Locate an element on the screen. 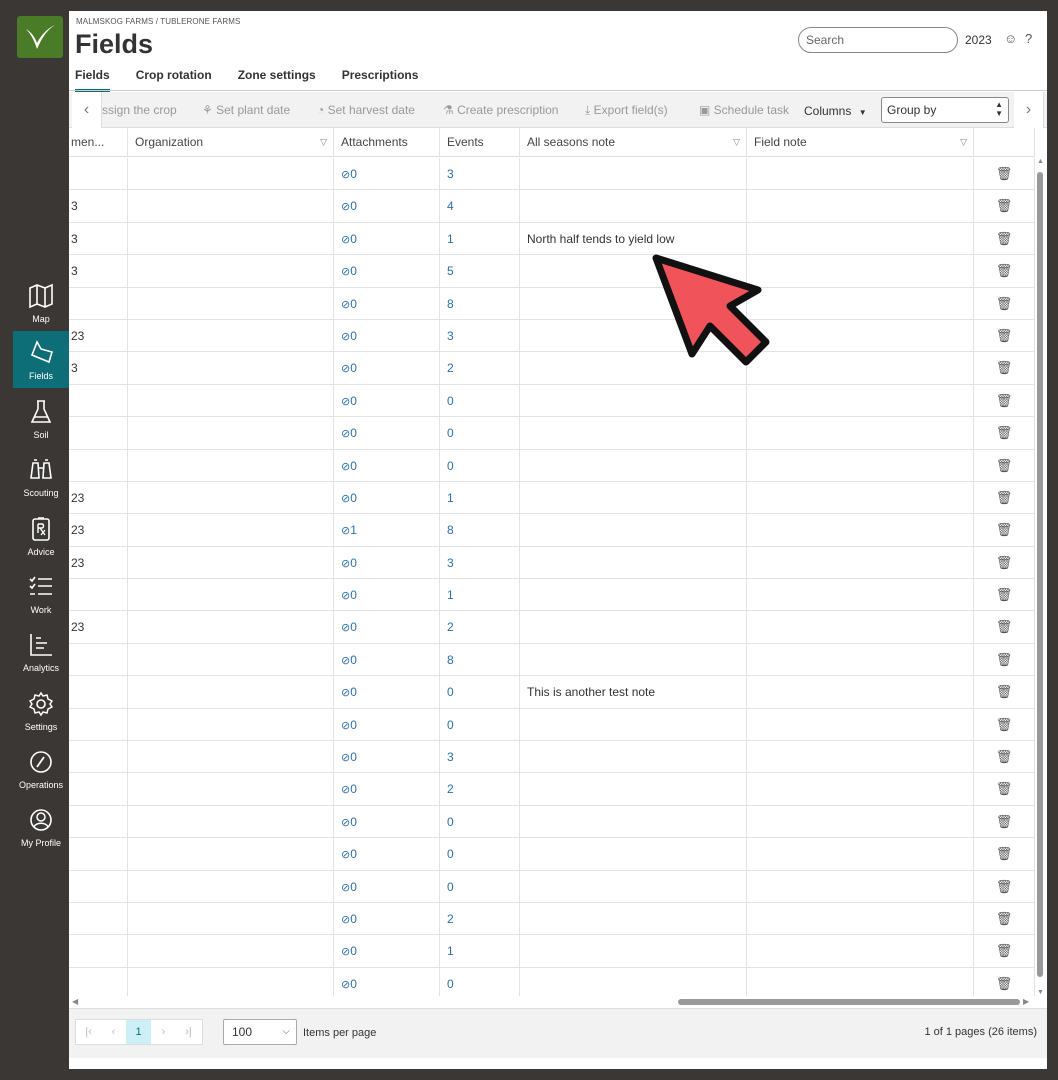 Image resolution: width=1058 pixels, height=1080 pixels. create-prescription-button: ⚗ Create prescription is located at coordinates (500, 110).